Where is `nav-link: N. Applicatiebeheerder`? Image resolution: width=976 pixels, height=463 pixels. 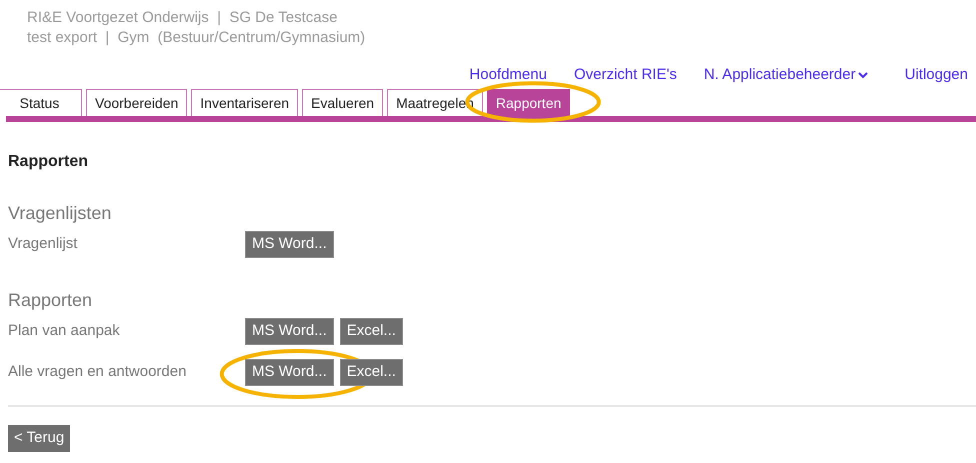
nav-link: N. Applicatiebeheerder is located at coordinates (786, 75).